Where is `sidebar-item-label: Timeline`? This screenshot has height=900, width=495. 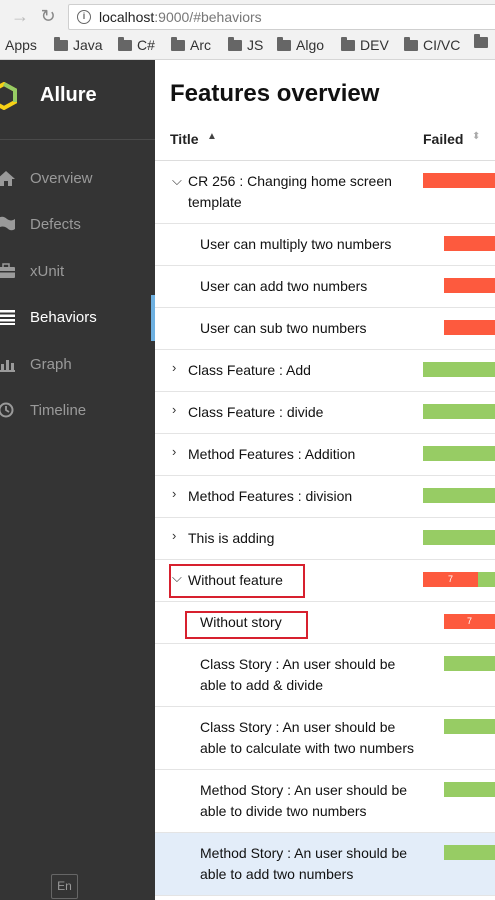 sidebar-item-label: Timeline is located at coordinates (58, 410).